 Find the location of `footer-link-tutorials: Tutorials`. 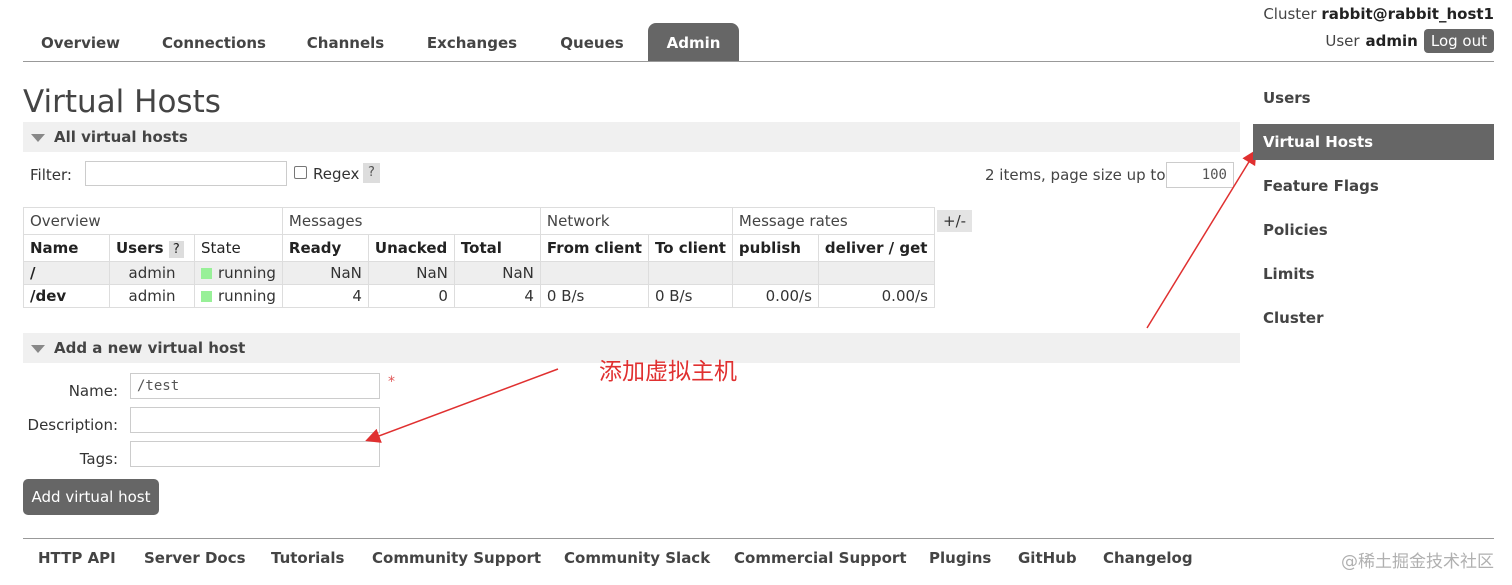

footer-link-tutorials: Tutorials is located at coordinates (307, 558).